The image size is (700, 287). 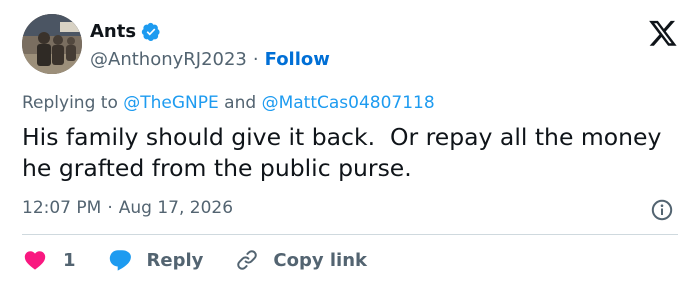 I want to click on author-name-row: Ants, so click(x=125, y=31).